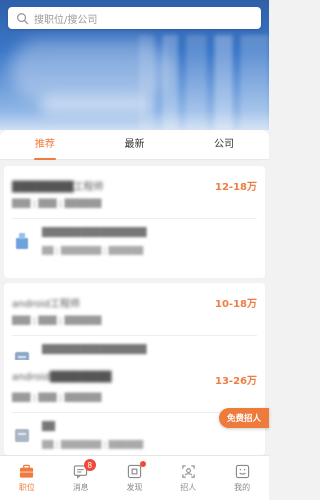 The width and height of the screenshot is (320, 500). Describe the element at coordinates (49, 427) in the screenshot. I see `company-name: ██` at that location.